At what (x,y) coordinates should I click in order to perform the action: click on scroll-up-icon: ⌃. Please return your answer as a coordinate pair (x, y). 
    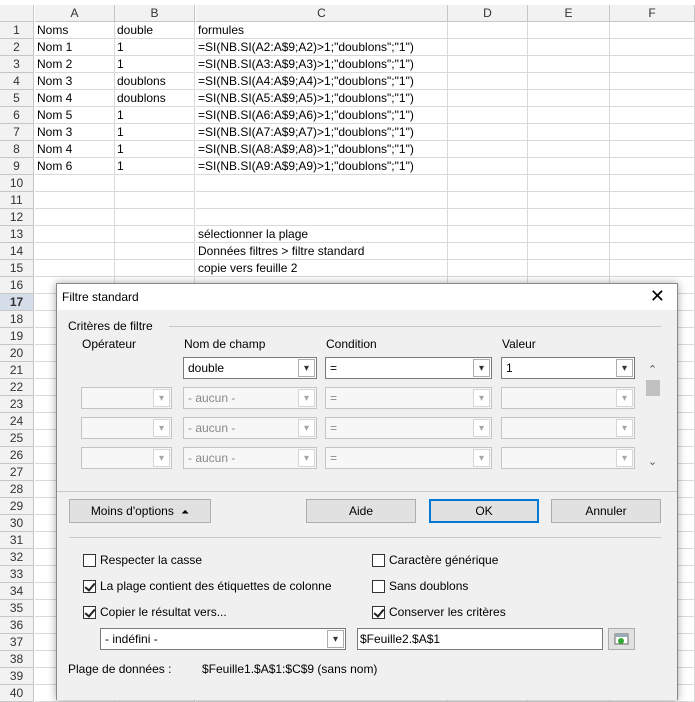
    Looking at the image, I should click on (652, 370).